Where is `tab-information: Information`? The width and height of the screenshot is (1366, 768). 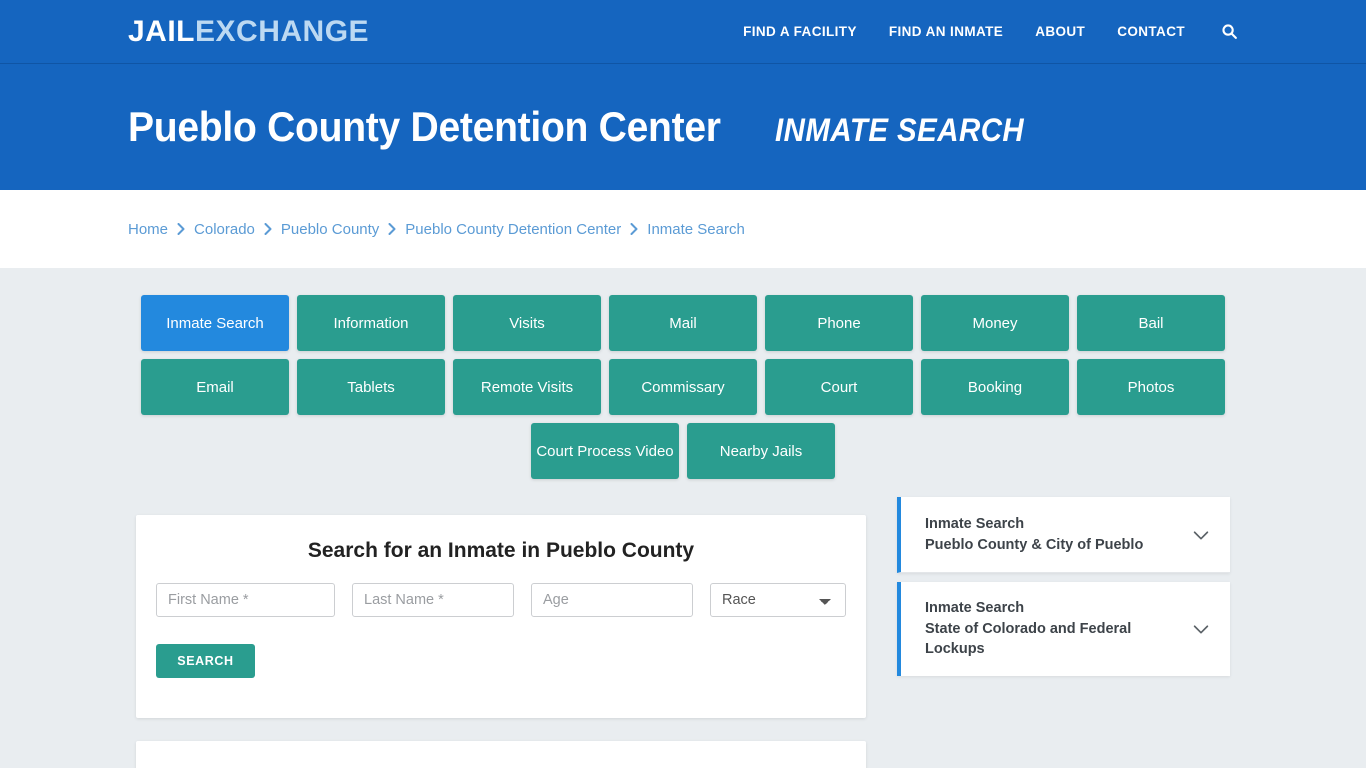
tab-information: Information is located at coordinates (371, 323).